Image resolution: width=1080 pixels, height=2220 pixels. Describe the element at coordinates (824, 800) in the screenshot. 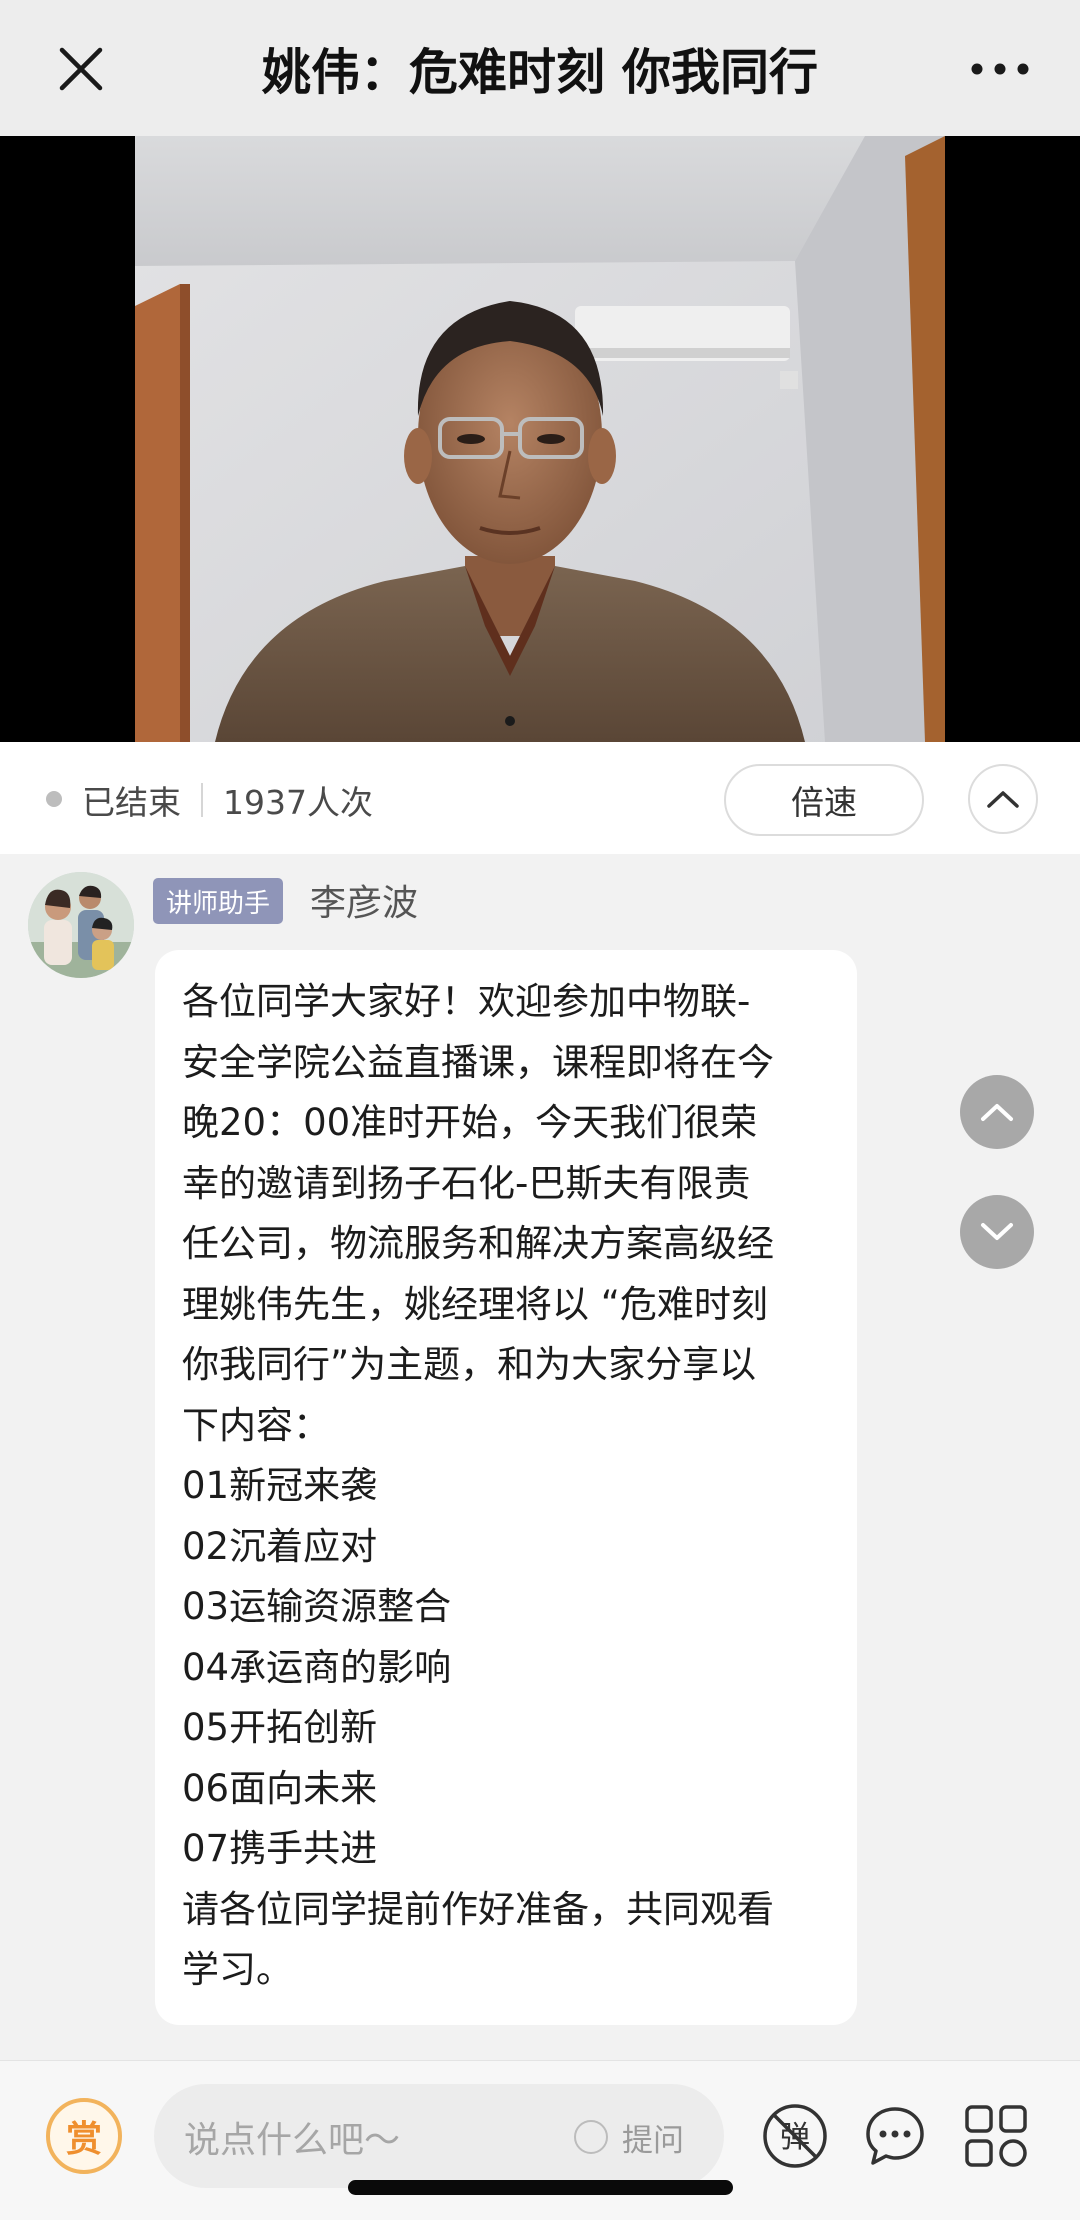

I see `playback-speed-button: 倍速` at that location.